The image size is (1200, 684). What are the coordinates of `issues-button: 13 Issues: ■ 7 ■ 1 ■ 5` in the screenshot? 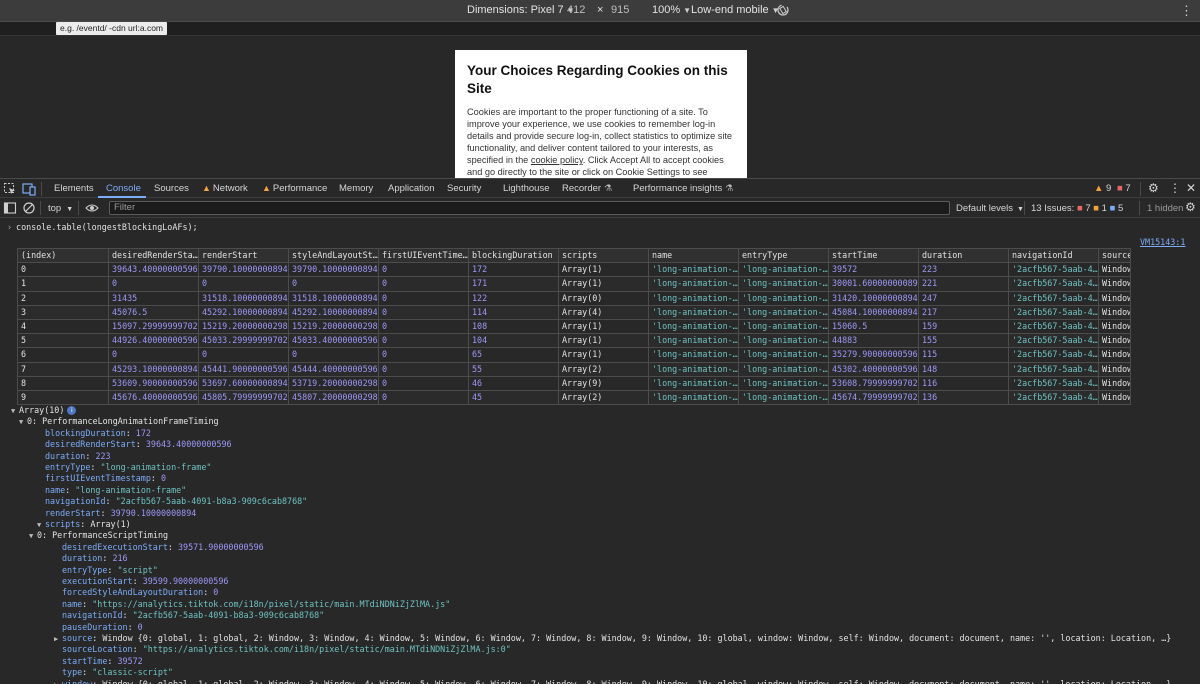 It's located at (1077, 208).